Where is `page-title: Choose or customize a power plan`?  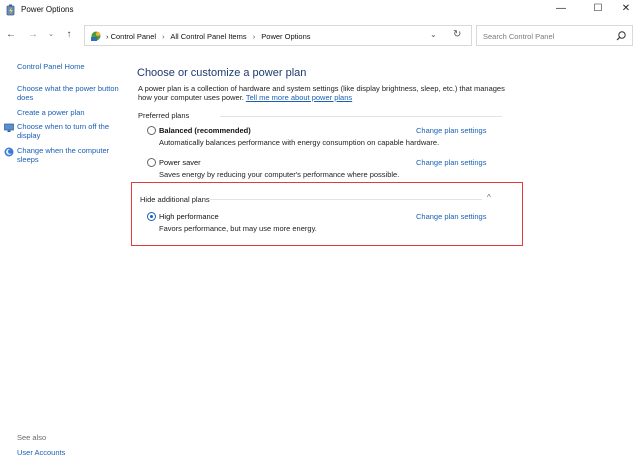
page-title: Choose or customize a power plan is located at coordinates (222, 73).